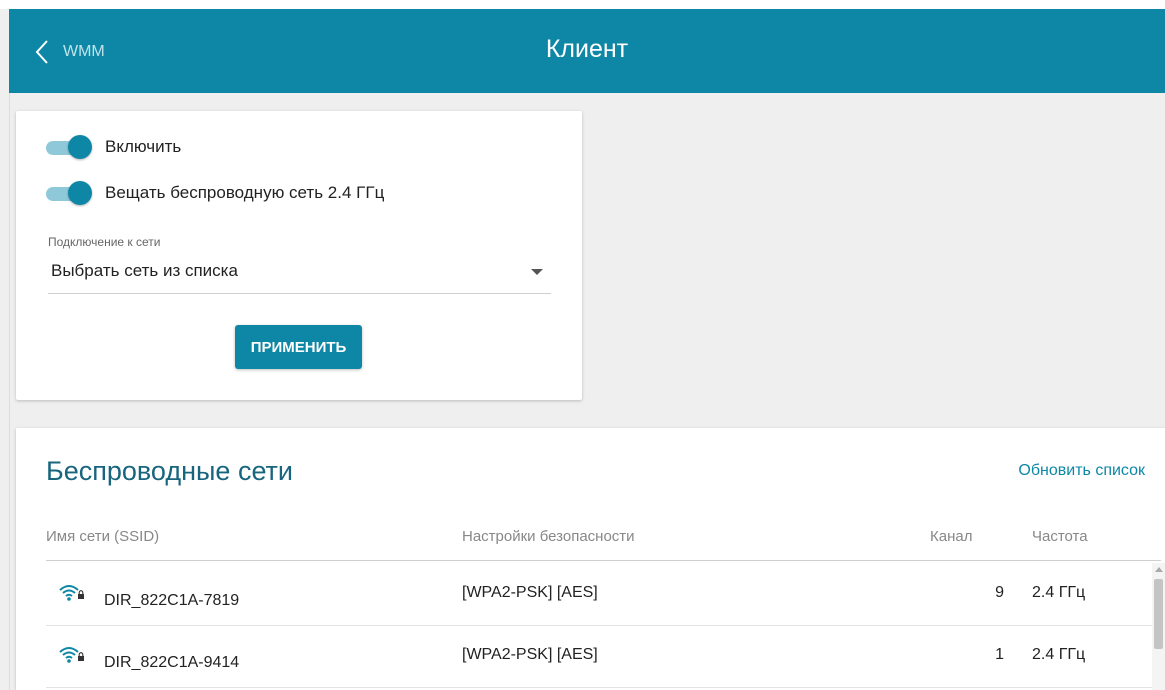  I want to click on left-divider, so click(9, 391).